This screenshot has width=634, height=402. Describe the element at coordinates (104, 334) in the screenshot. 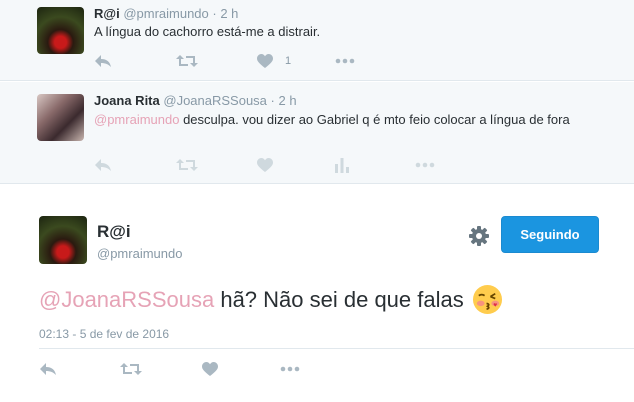

I see `tweet-timestamp: 02:13 - 5 de fev de 2016` at that location.